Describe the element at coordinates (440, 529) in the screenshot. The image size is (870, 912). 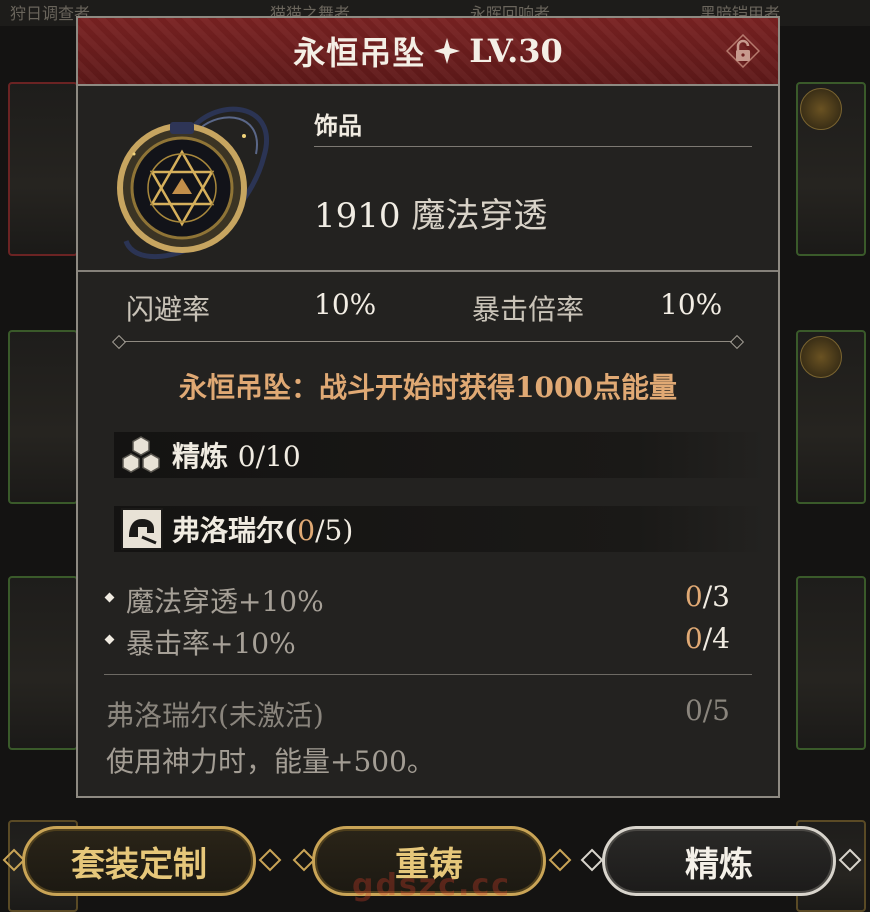
I see `set-bonus-bar: 弗洛瑞尔(0/5)` at that location.